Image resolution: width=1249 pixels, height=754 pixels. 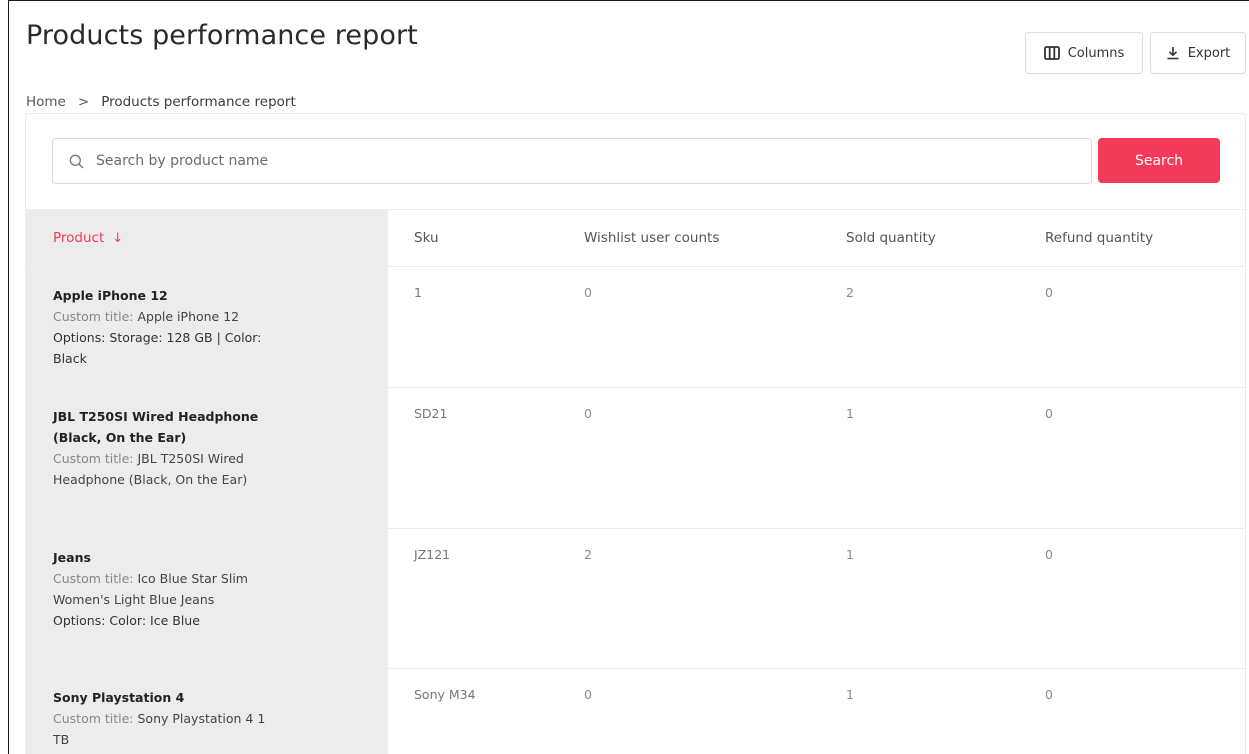 I want to click on product-cell: Apple iPhone 12 Custom title, so click(x=207, y=327).